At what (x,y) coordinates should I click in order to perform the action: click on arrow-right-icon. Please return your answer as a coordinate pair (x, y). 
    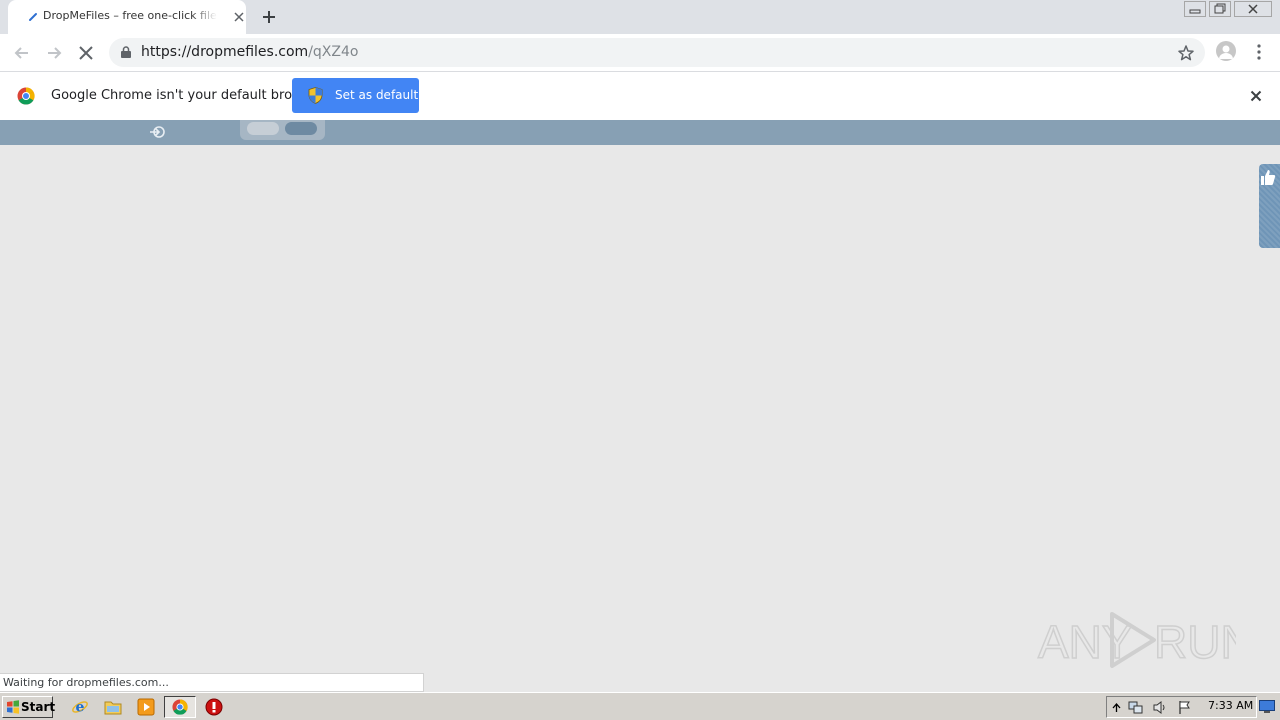
    Looking at the image, I should click on (54, 53).